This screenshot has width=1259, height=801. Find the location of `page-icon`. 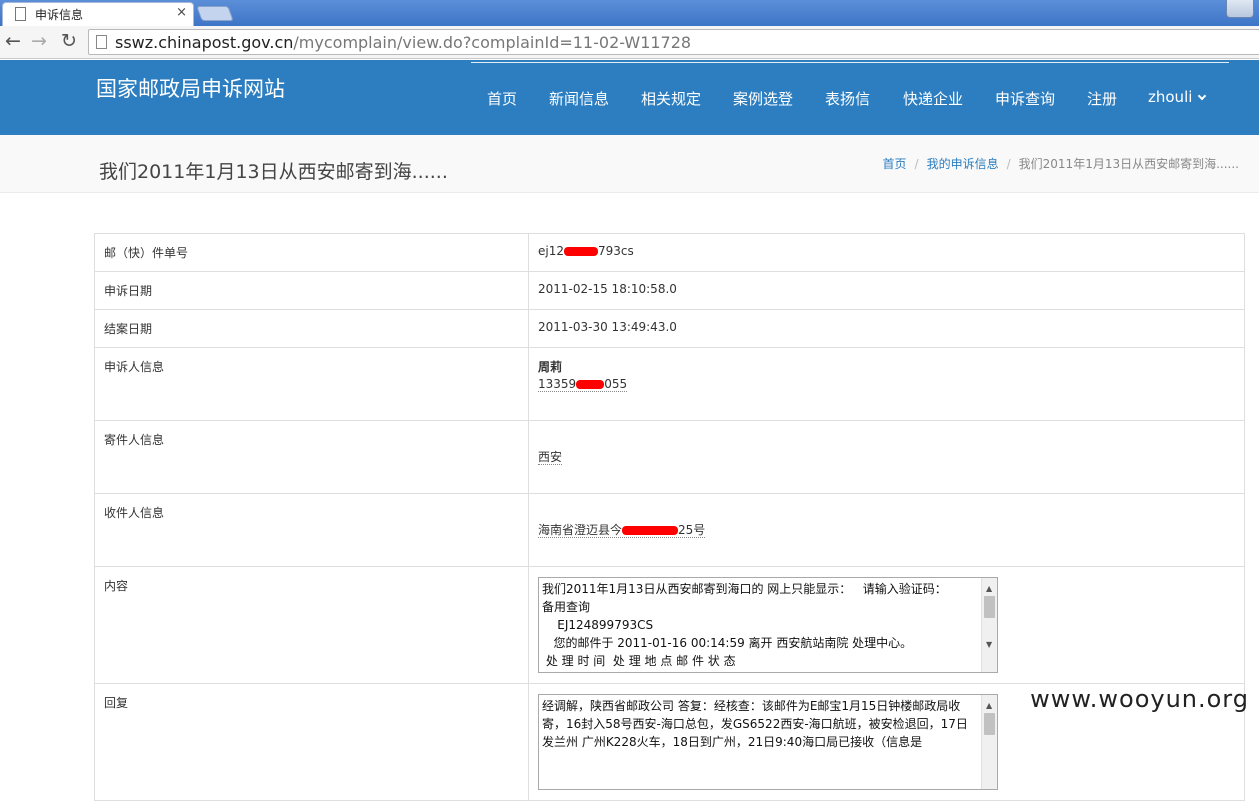

page-icon is located at coordinates (101, 42).